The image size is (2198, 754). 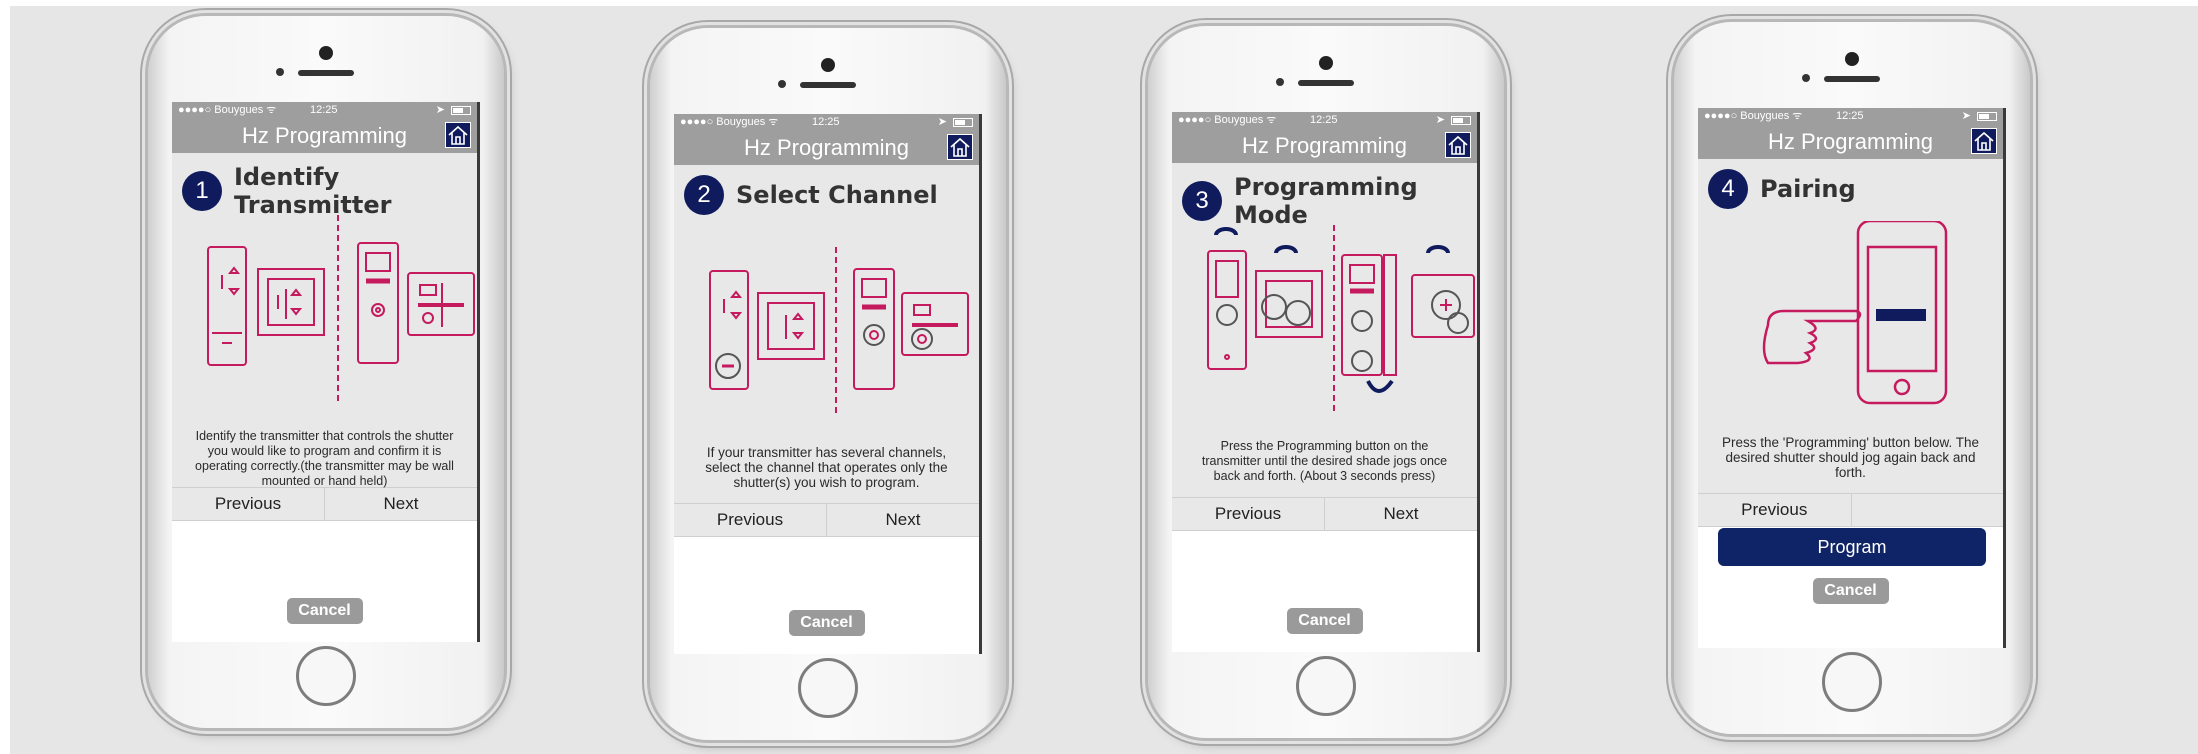 I want to click on step-content: 4 Pairing, so click(x=1850, y=294).